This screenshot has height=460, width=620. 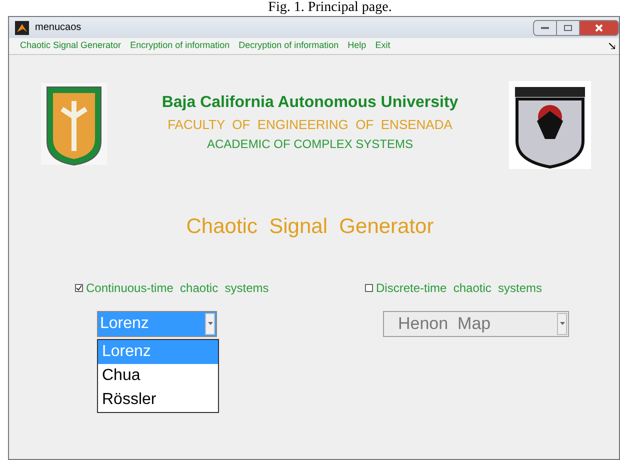 I want to click on dropdown: Lorenz, so click(x=157, y=323).